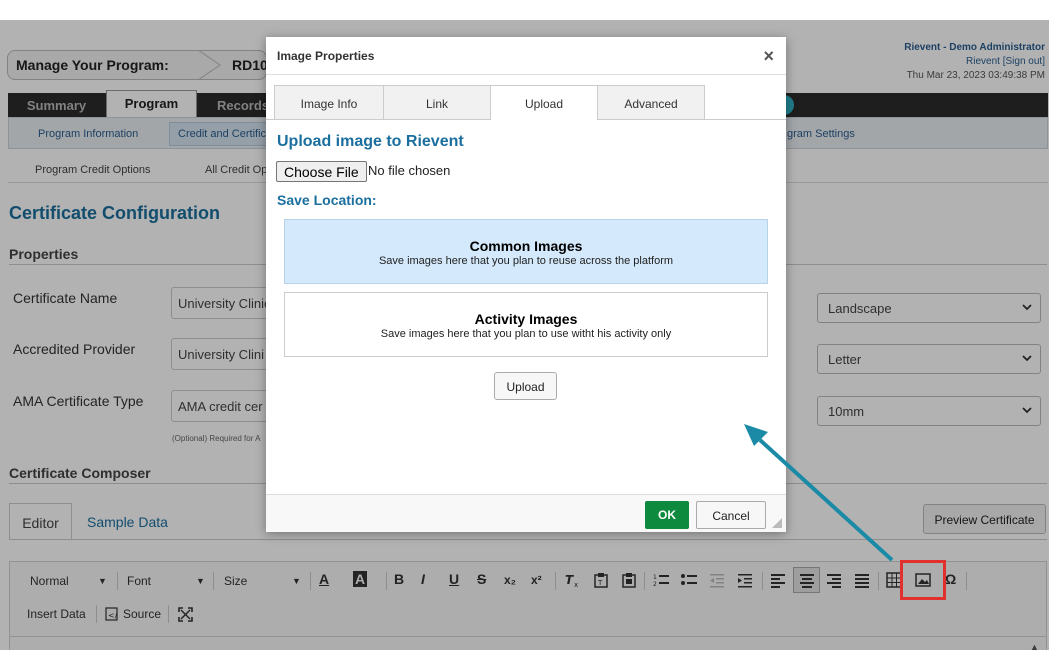 The width and height of the screenshot is (1049, 650). What do you see at coordinates (819, 493) in the screenshot?
I see `annotation-arrow` at bounding box center [819, 493].